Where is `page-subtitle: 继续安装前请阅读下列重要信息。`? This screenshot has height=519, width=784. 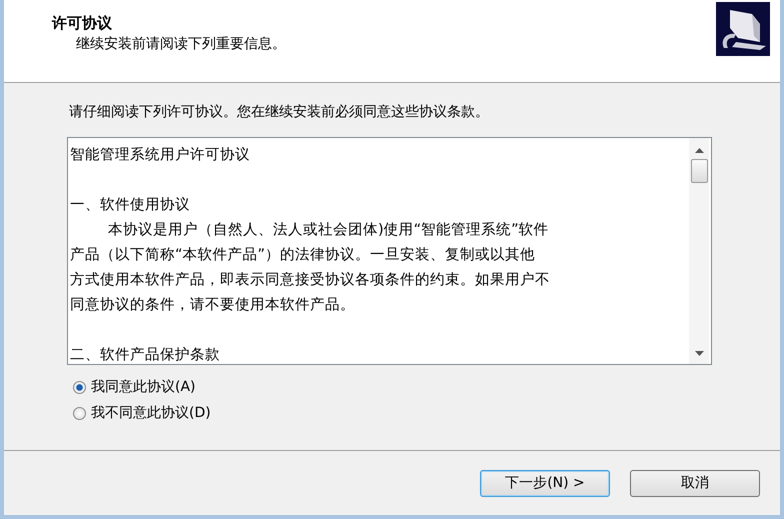
page-subtitle: 继续安装前请阅读下列重要信息。 is located at coordinates (180, 44).